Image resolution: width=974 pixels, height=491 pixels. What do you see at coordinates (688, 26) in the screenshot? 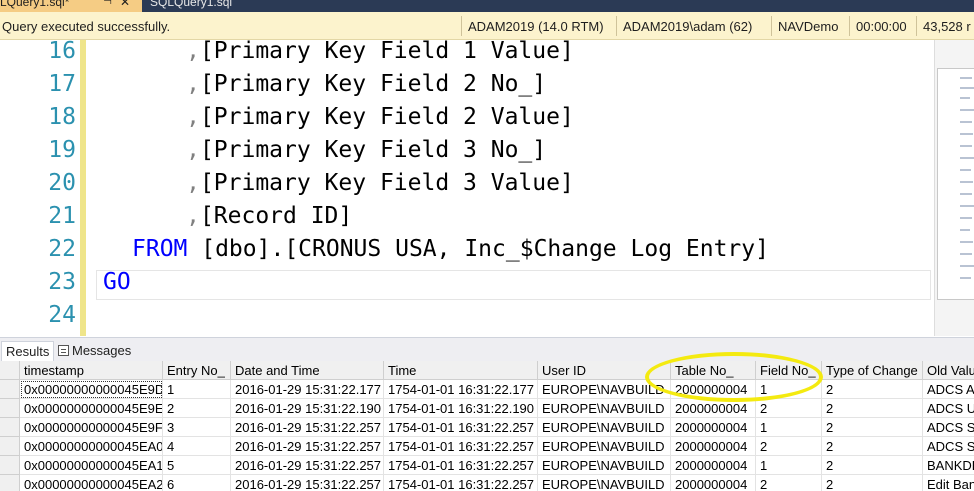
I see `status-user: ADAM2019\adam (62)` at bounding box center [688, 26].